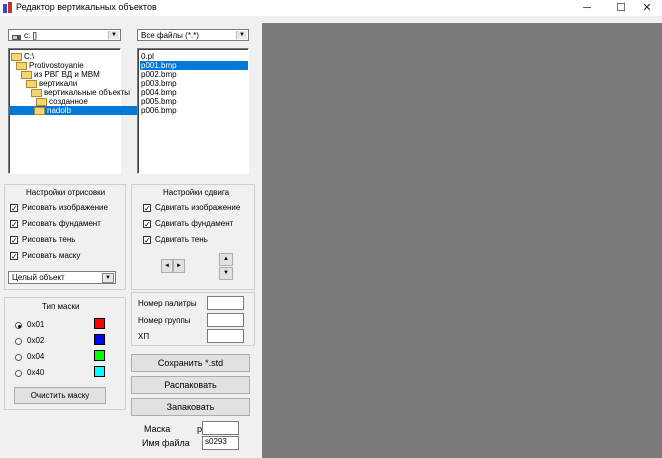 The width and height of the screenshot is (662, 458). Describe the element at coordinates (194, 223) in the screenshot. I see `shift-option-label: Сдвигать фундамент` at that location.